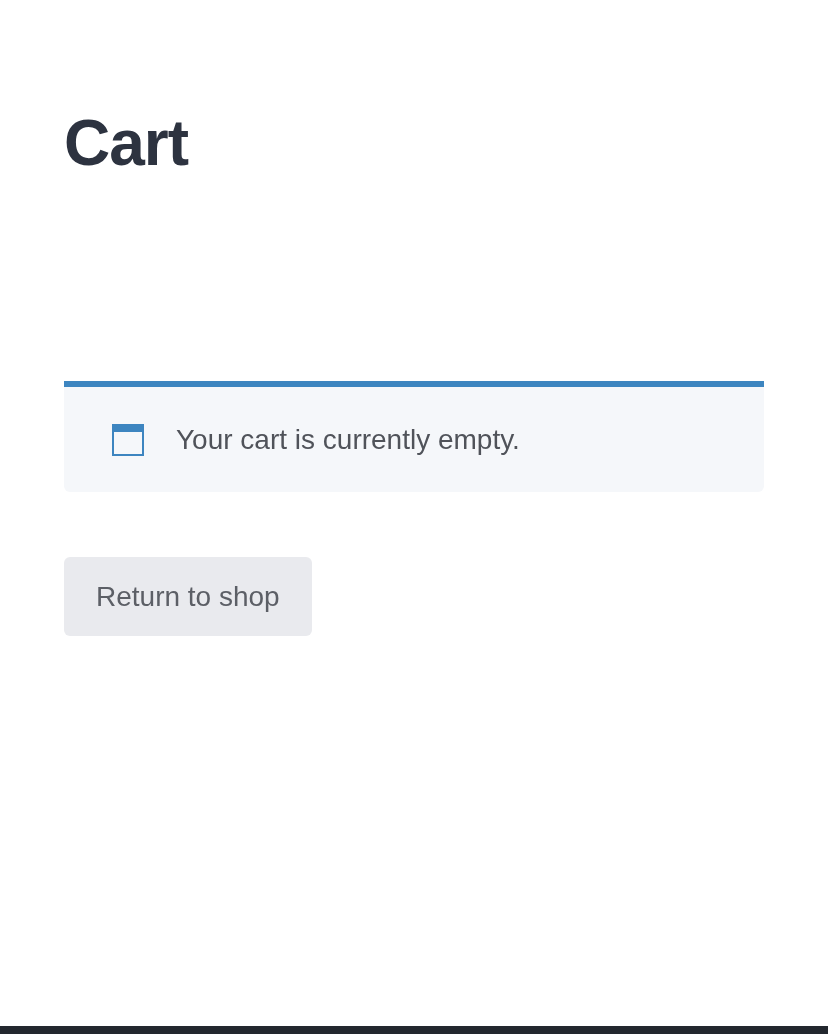 Image resolution: width=828 pixels, height=1034 pixels. What do you see at coordinates (128, 439) in the screenshot?
I see `window-icon` at bounding box center [128, 439].